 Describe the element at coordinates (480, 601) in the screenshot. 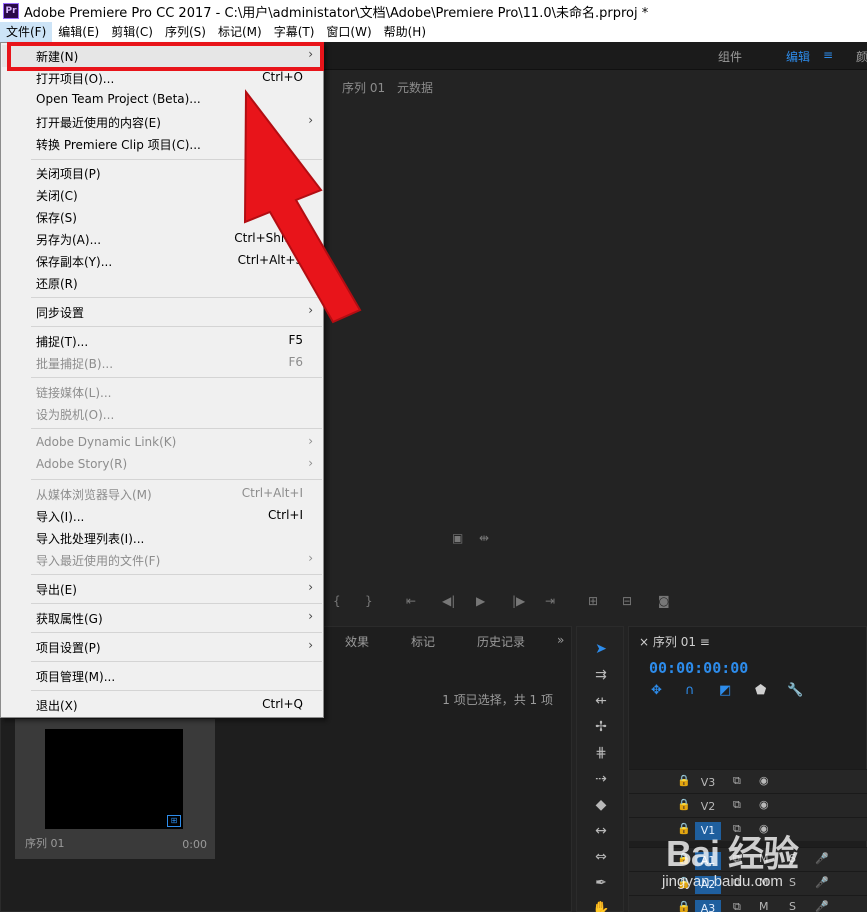

I see `play-icon: ▶` at that location.